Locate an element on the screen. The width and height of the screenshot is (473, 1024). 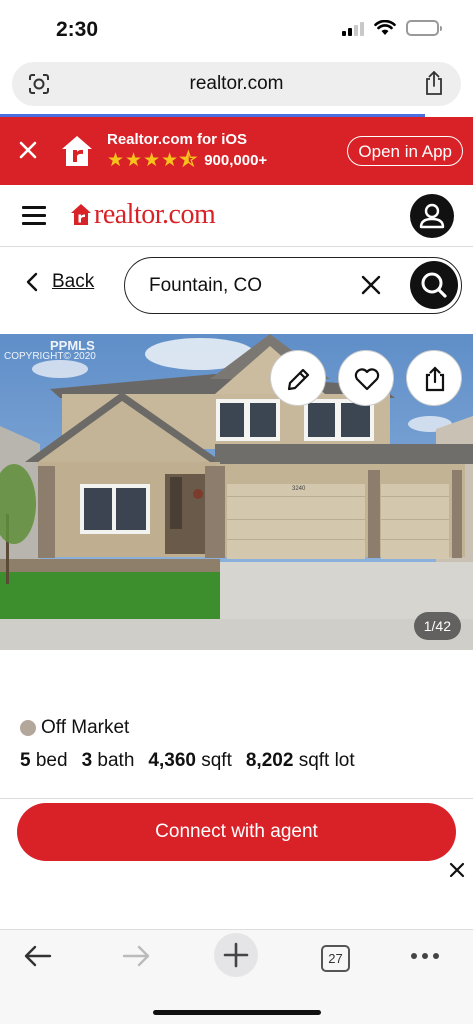
connect-with-agent-button: Connect with agent is located at coordinates (236, 832).